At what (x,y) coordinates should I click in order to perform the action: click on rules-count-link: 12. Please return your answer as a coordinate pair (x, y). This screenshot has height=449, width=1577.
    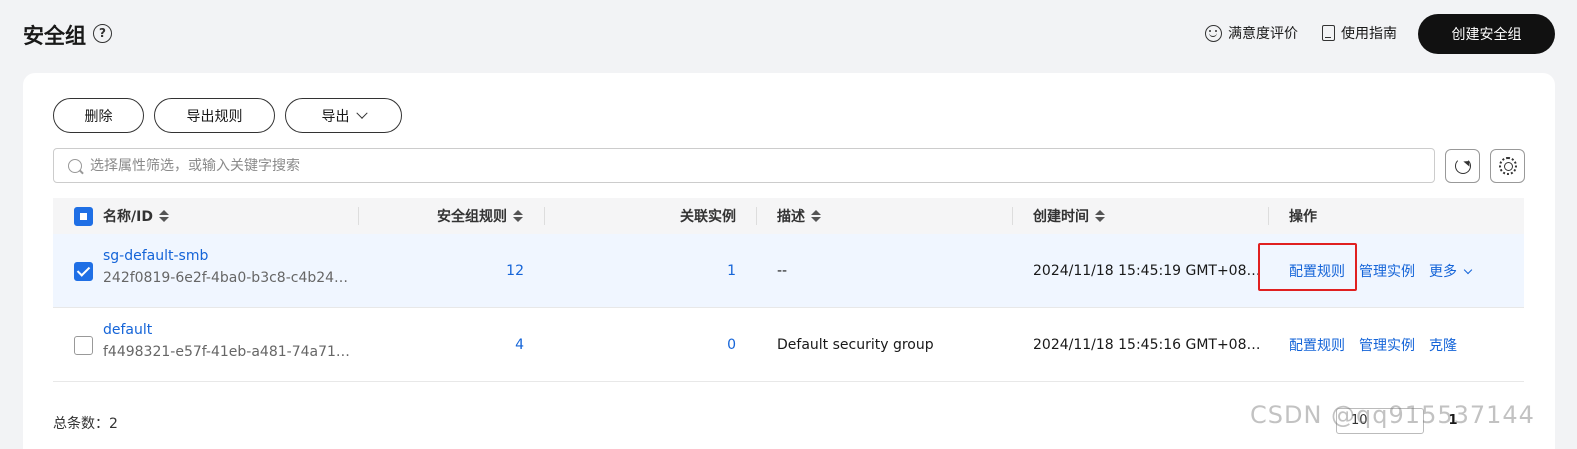
    Looking at the image, I should click on (443, 271).